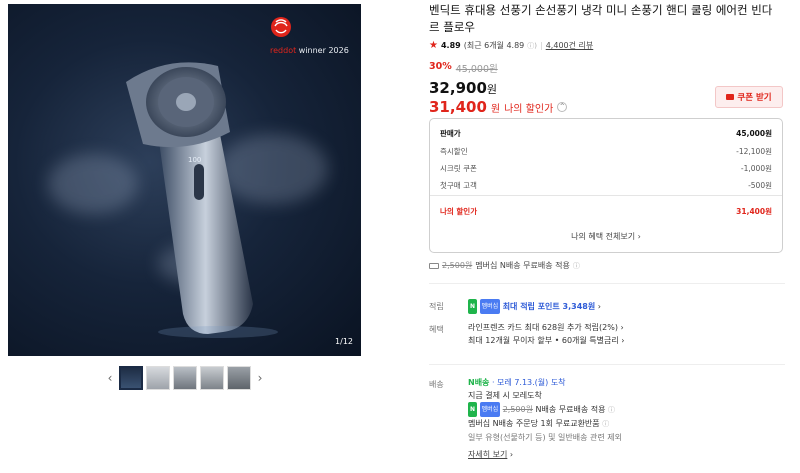 Image resolution: width=800 pixels, height=473 pixels. Describe the element at coordinates (434, 265) in the screenshot. I see `truck-icon` at that location.